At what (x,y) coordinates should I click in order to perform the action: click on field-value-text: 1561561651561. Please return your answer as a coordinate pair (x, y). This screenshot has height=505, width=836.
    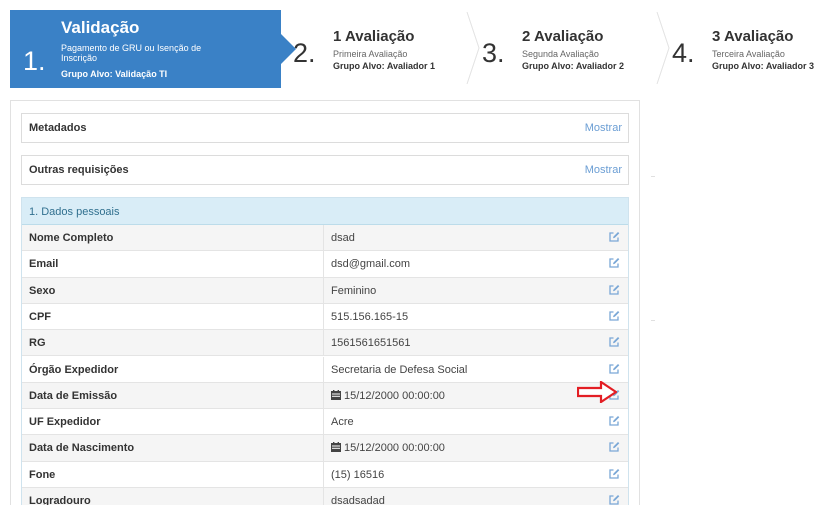
    Looking at the image, I should click on (371, 343).